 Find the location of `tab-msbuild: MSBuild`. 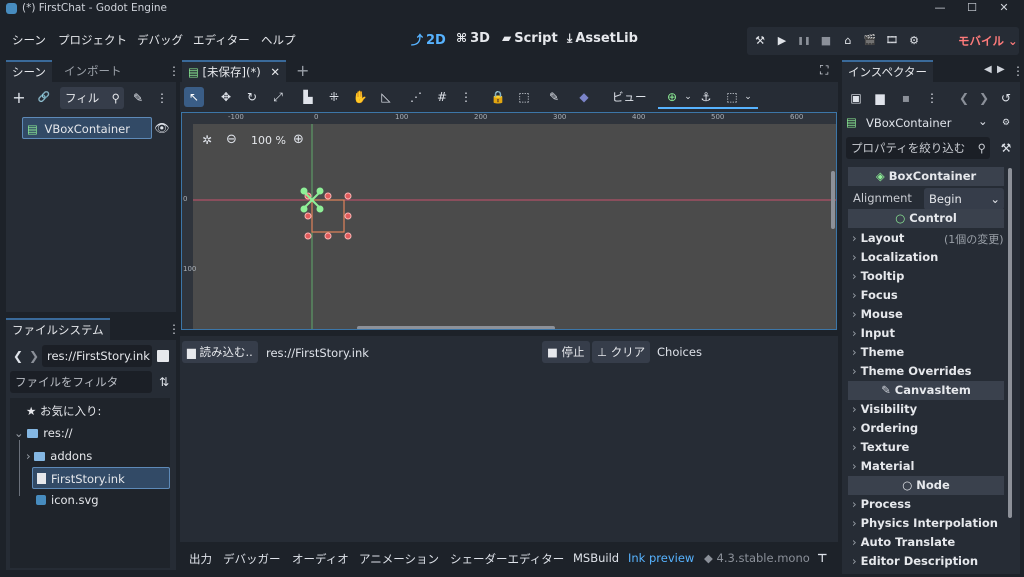

tab-msbuild: MSBuild is located at coordinates (596, 558).